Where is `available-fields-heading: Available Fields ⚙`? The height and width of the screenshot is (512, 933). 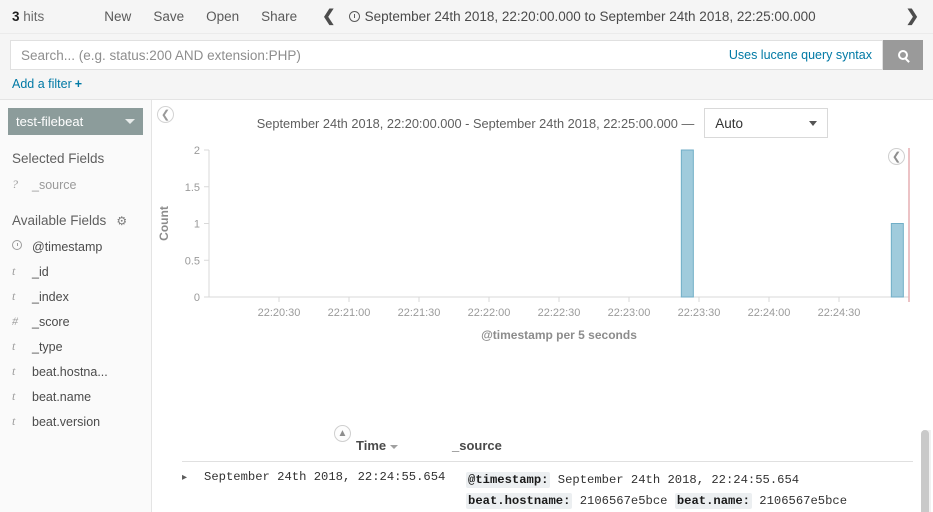
available-fields-heading: Available Fields ⚙ is located at coordinates (75, 215).